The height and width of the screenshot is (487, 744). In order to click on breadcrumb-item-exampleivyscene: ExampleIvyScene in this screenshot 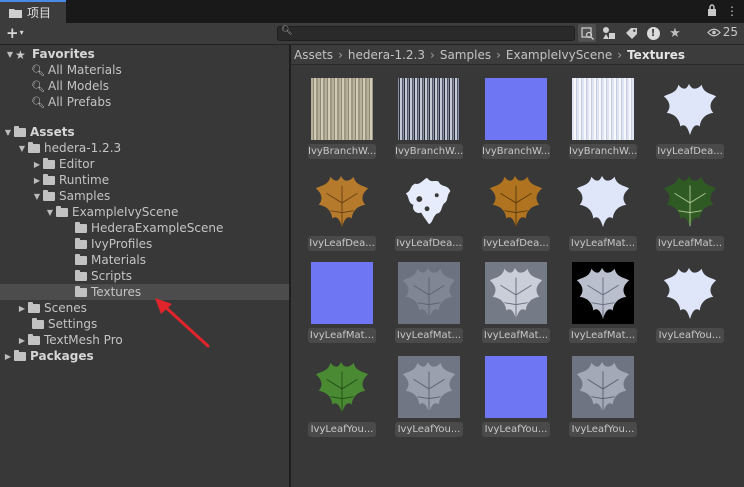, I will do `click(559, 55)`.